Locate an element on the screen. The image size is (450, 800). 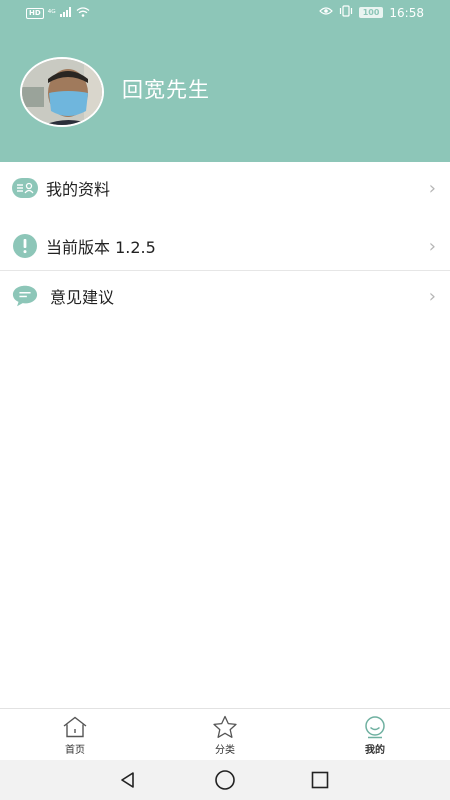
tab-home: 首页 is located at coordinates (75, 735).